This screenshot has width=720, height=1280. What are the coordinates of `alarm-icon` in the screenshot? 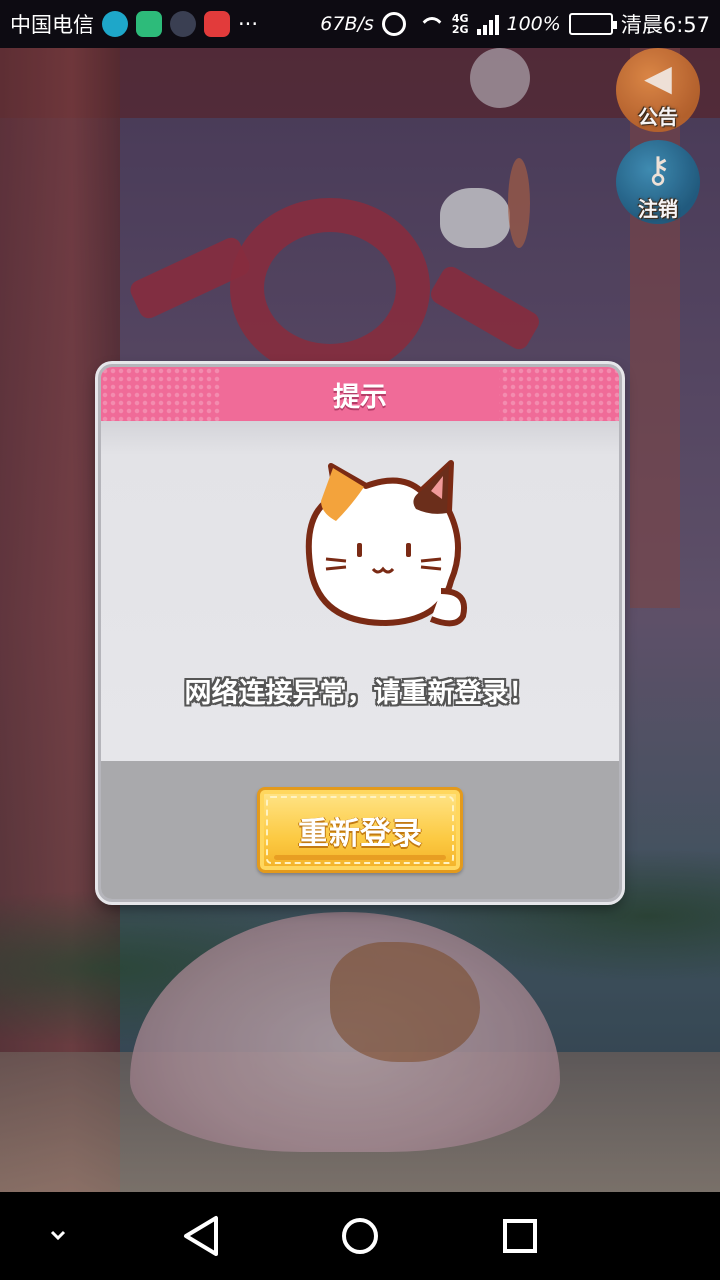 It's located at (393, 24).